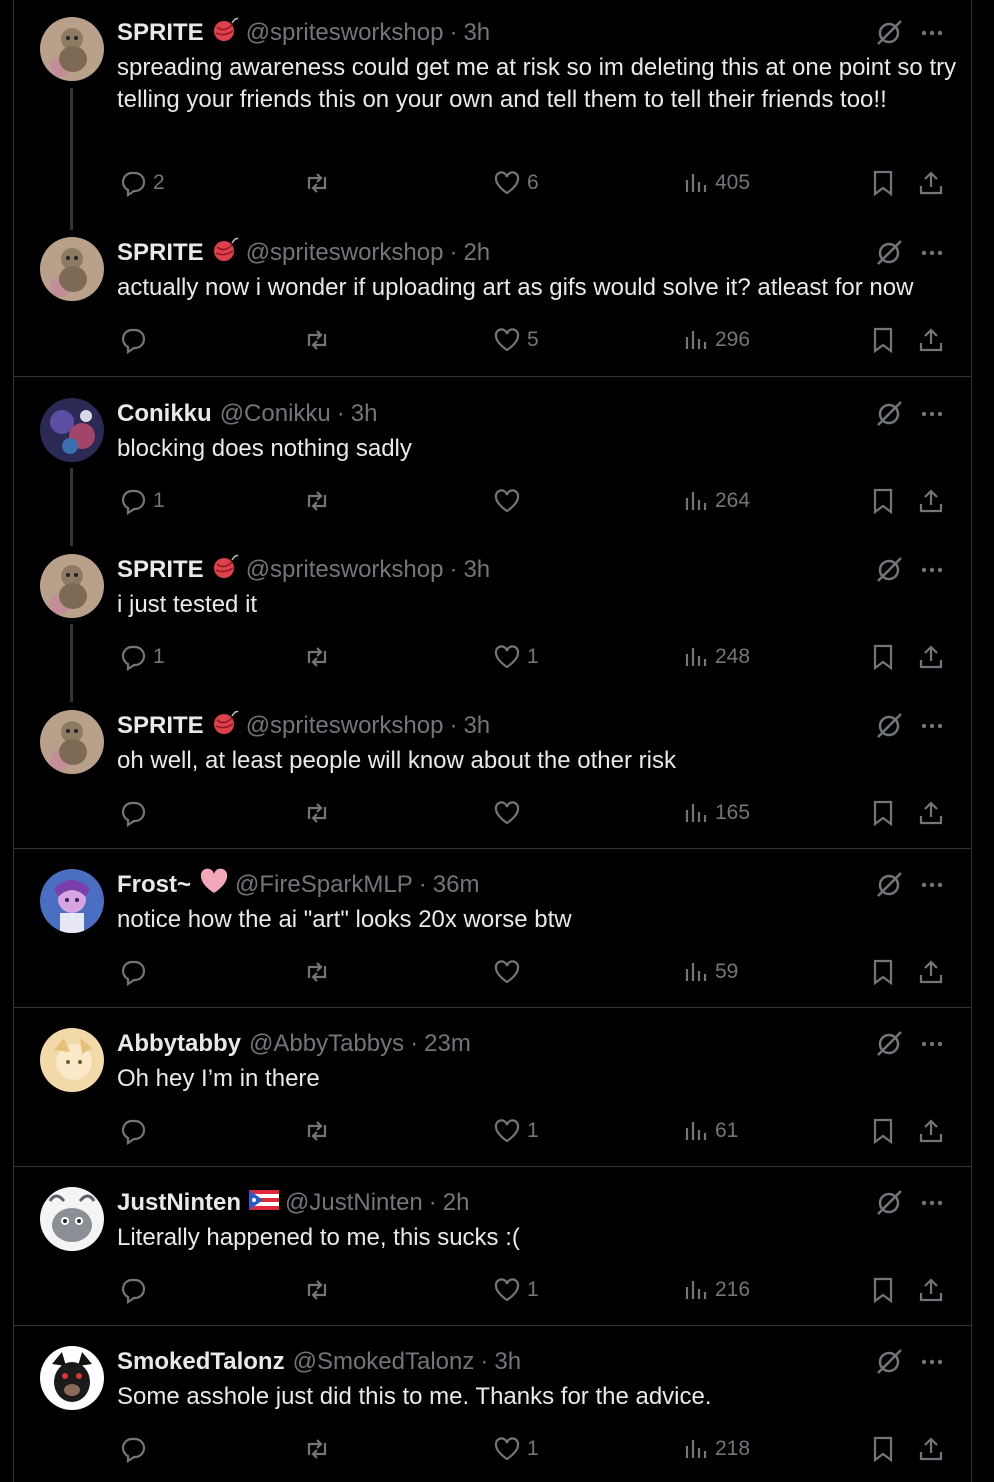  Describe the element at coordinates (716, 340) in the screenshot. I see `views-button: 296` at that location.